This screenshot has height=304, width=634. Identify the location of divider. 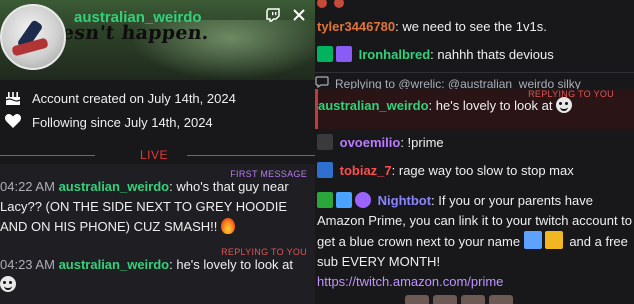
(474, 72).